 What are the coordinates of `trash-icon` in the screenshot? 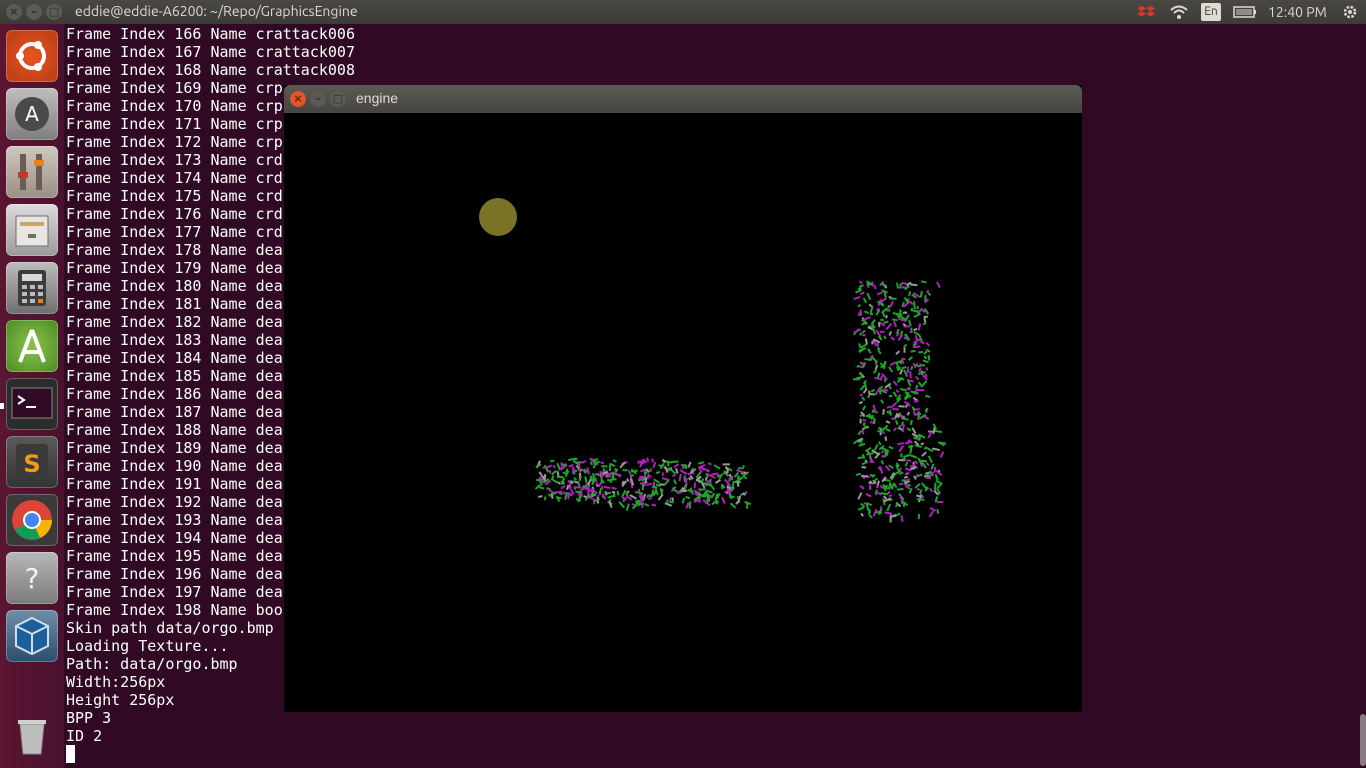 It's located at (32, 736).